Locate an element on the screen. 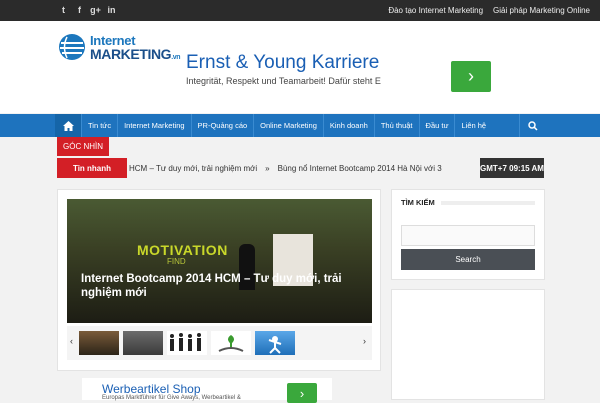  twitter-icon: t is located at coordinates (63, 10).